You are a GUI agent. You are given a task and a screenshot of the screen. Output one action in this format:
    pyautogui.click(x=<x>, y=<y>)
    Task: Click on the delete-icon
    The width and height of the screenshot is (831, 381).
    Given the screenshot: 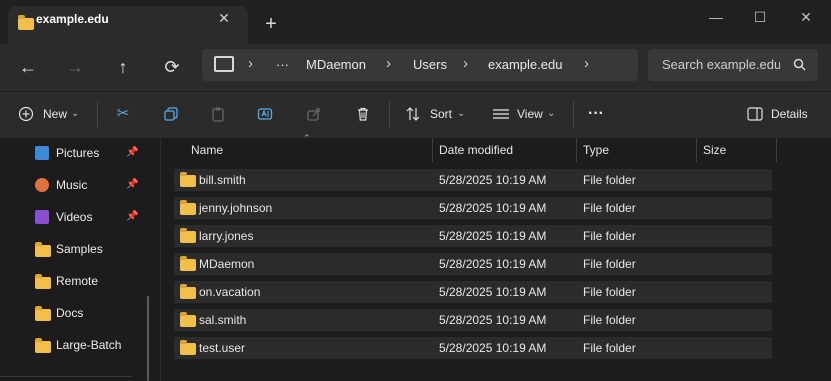 What is the action you would take?
    pyautogui.click(x=363, y=114)
    